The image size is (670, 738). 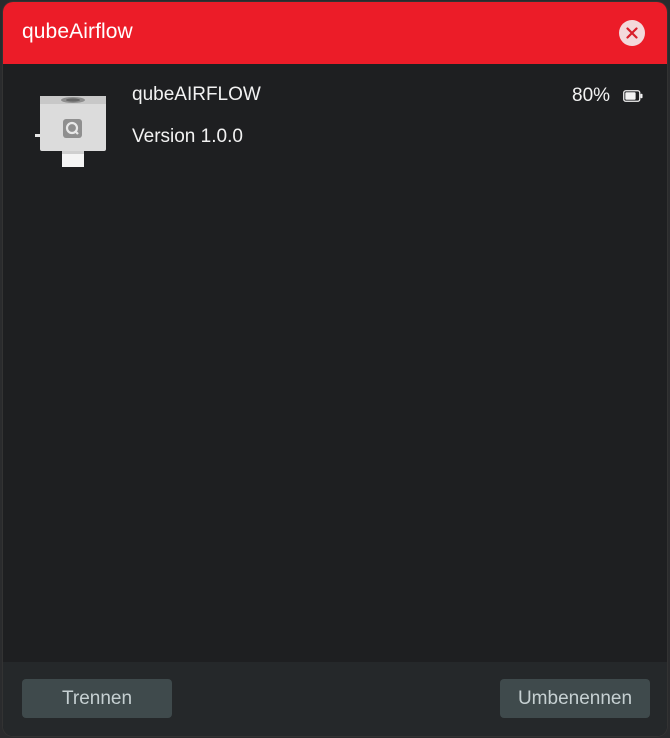 I want to click on close-icon, so click(x=632, y=33).